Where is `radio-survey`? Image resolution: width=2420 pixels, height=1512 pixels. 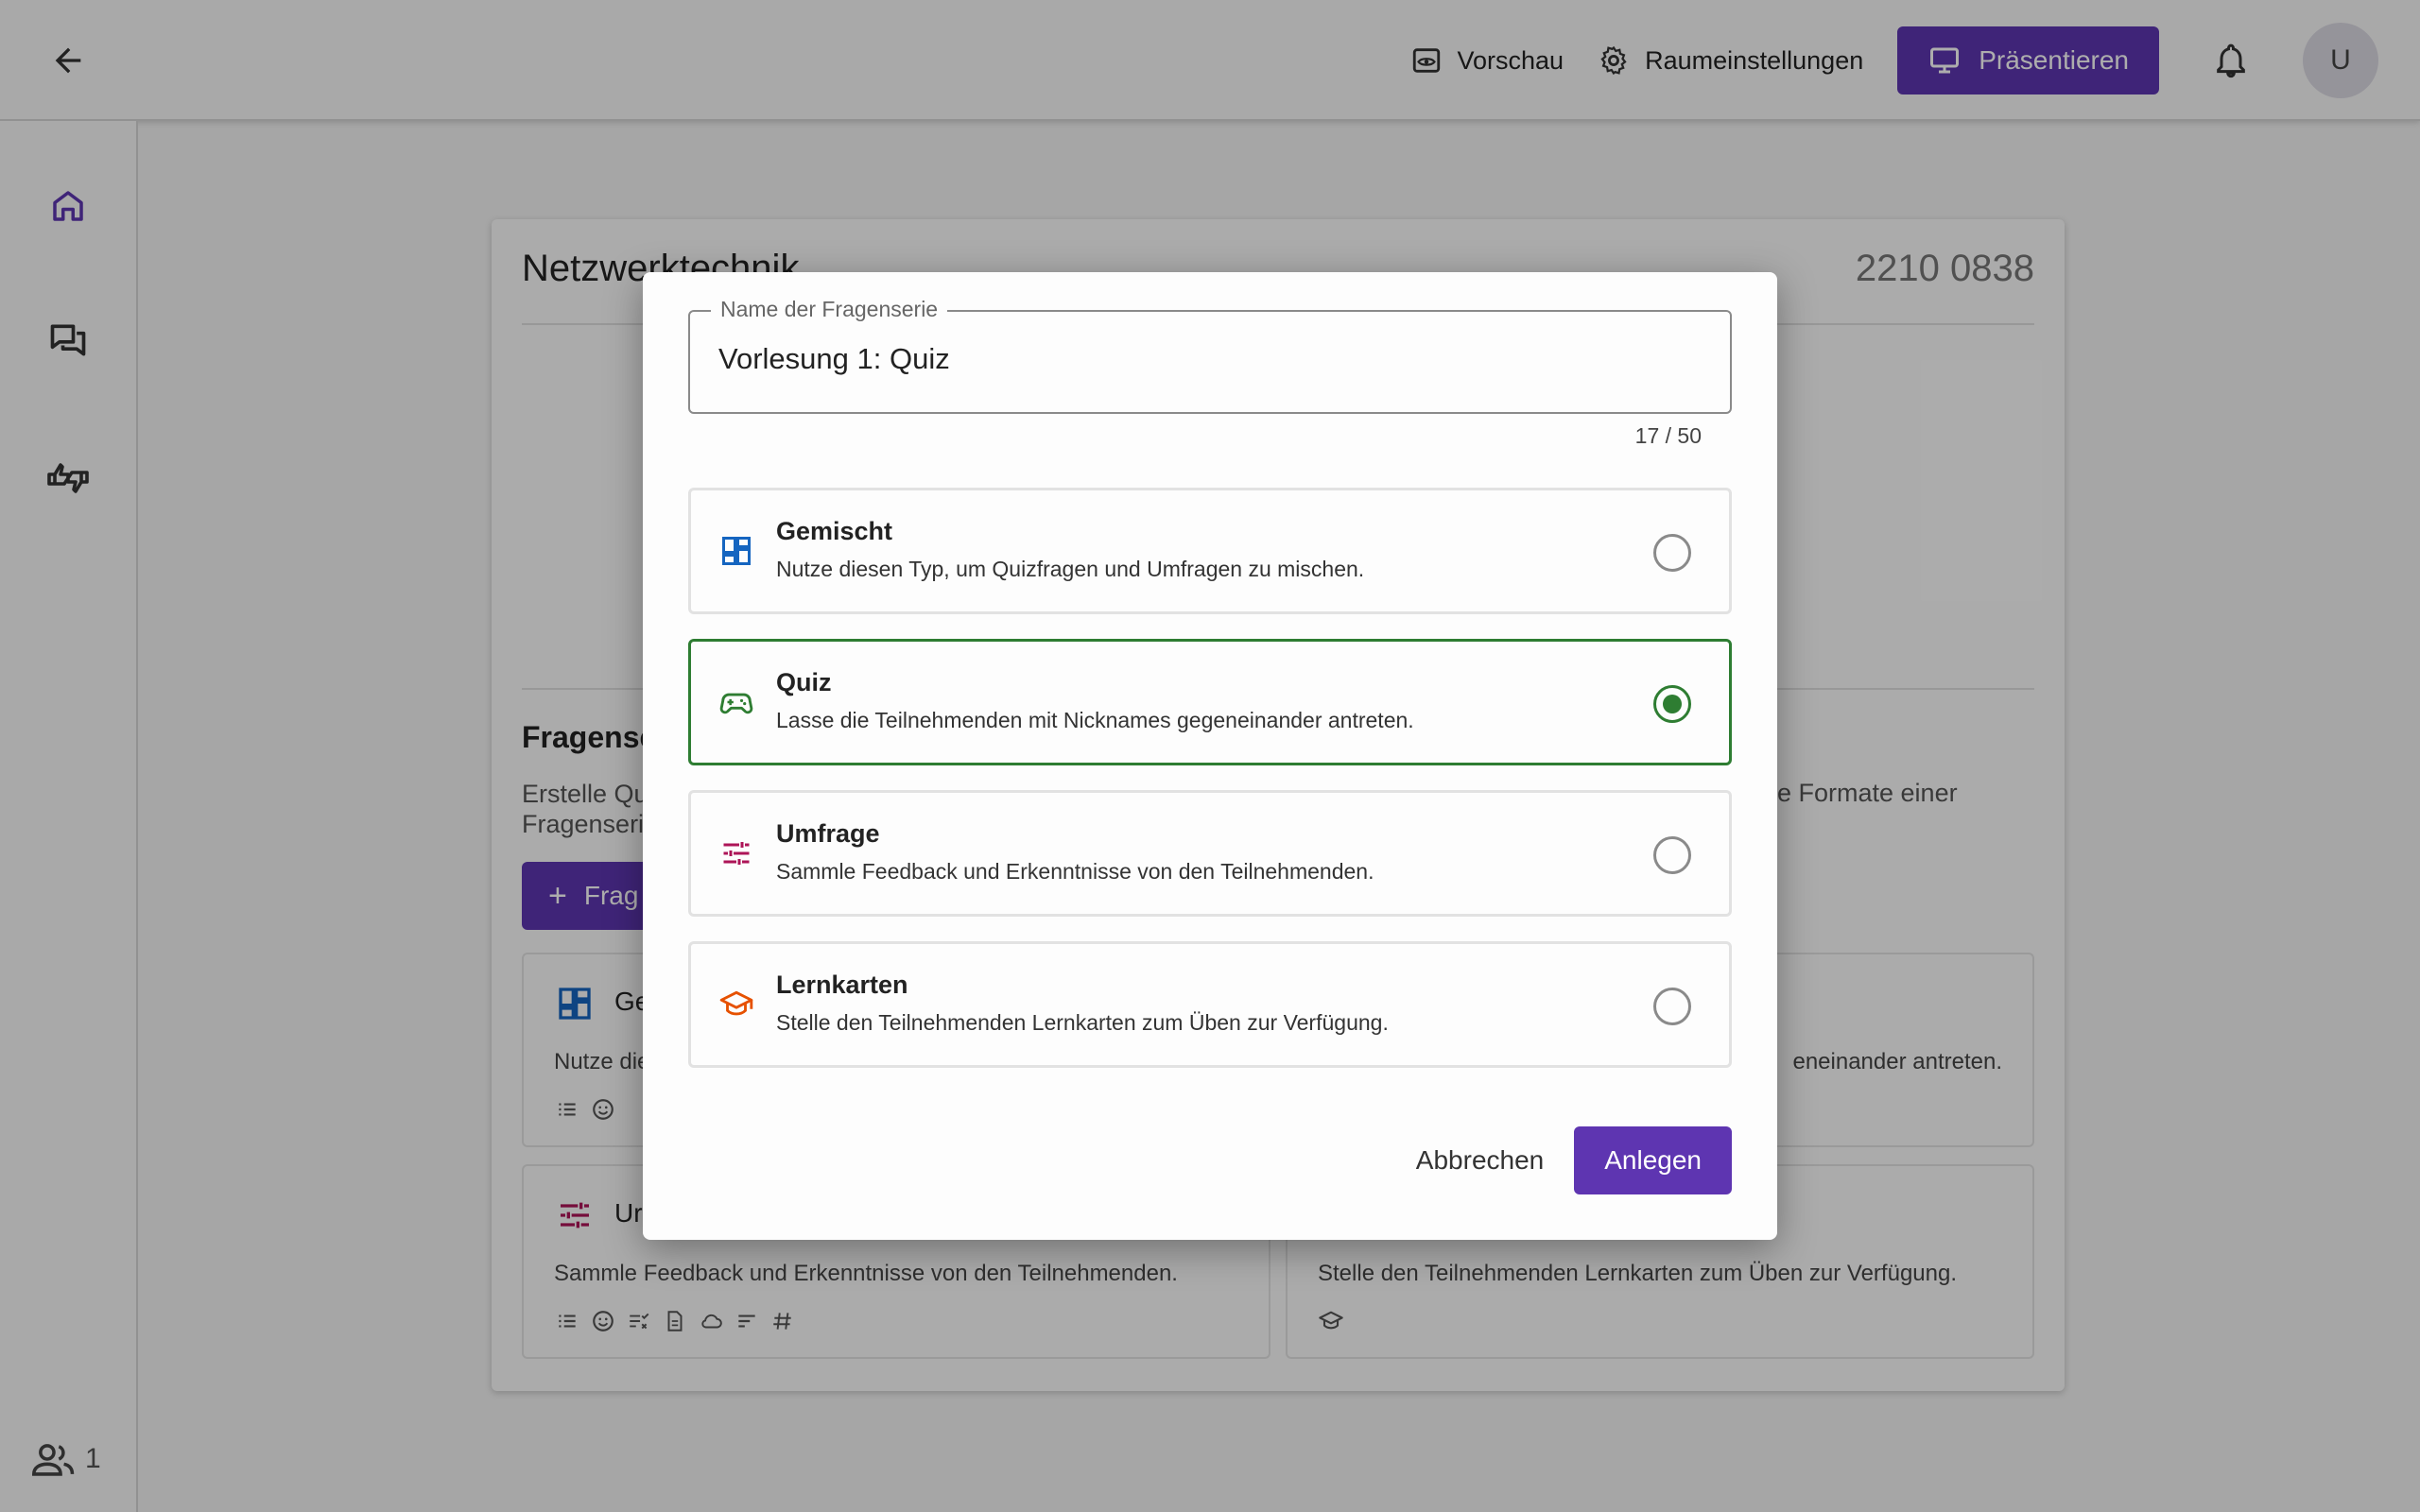
radio-survey is located at coordinates (1672, 855).